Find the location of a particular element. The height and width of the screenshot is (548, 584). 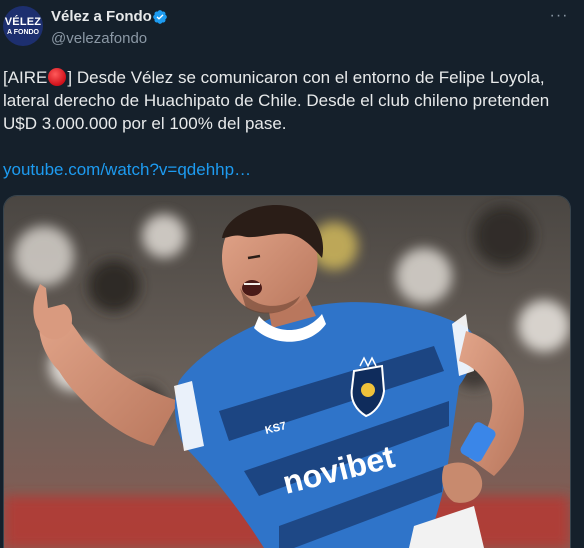

avatar-text-top: VÉLEZ is located at coordinates (23, 21).